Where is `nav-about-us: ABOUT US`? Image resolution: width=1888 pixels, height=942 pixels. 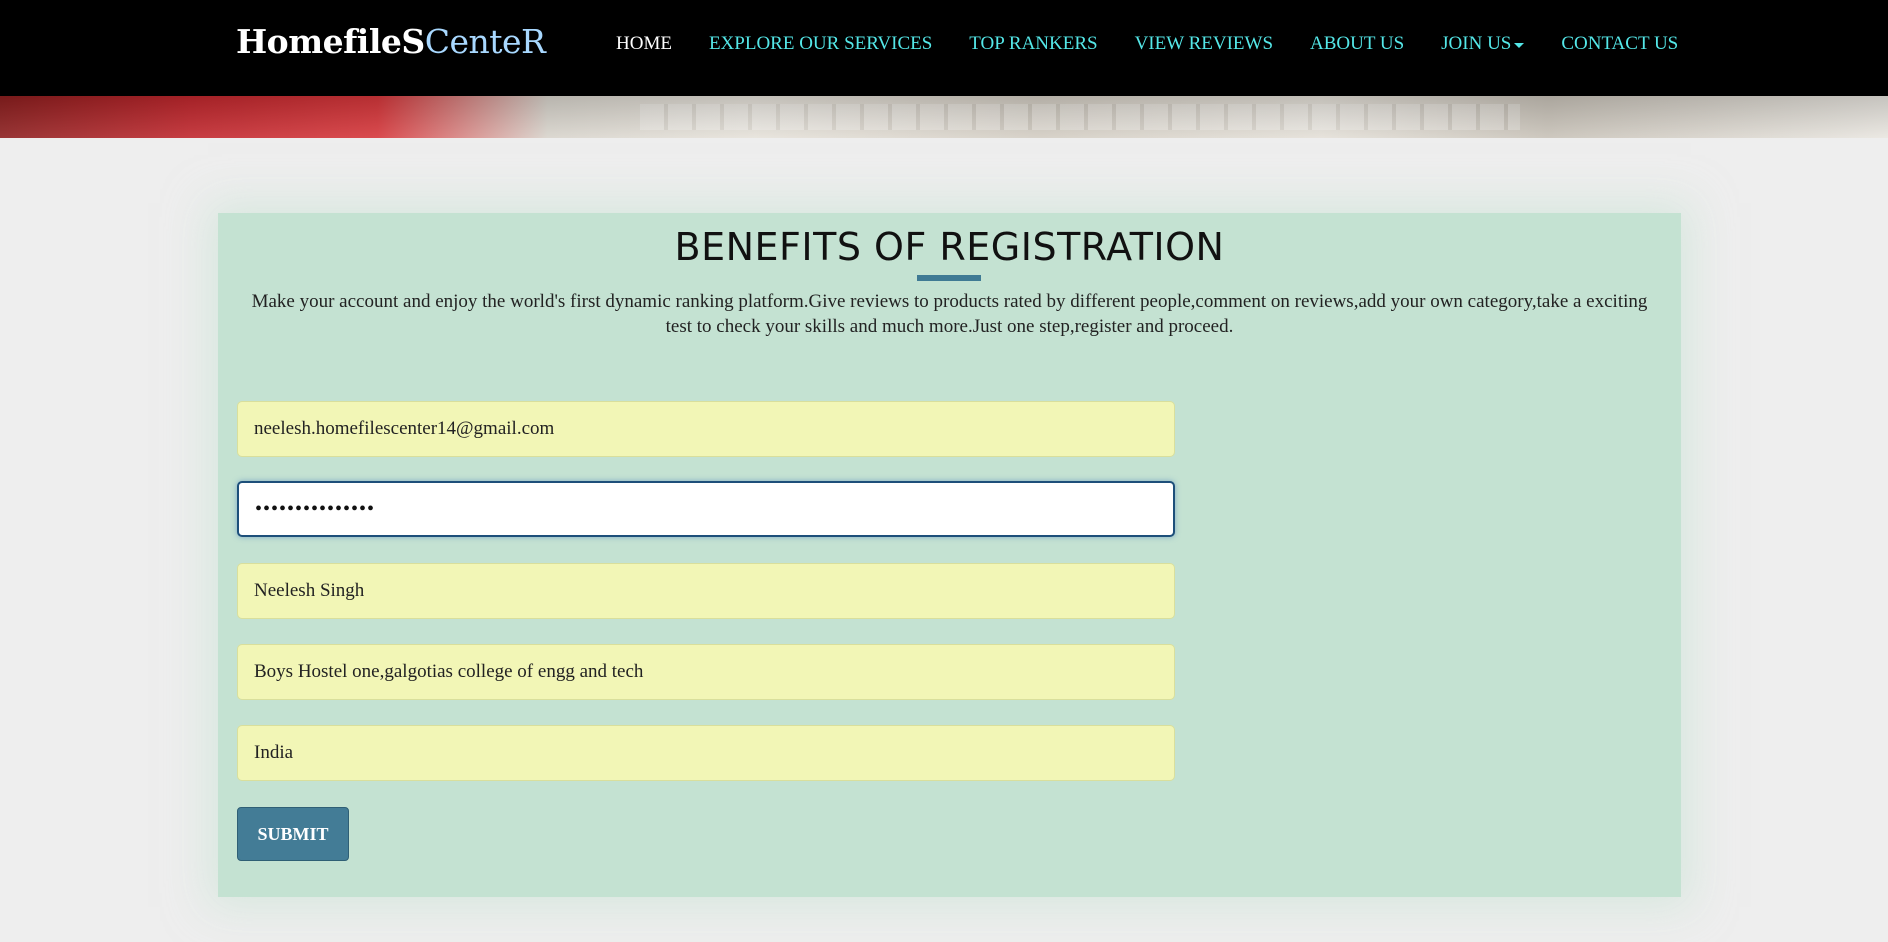
nav-about-us: ABOUT US is located at coordinates (1357, 44).